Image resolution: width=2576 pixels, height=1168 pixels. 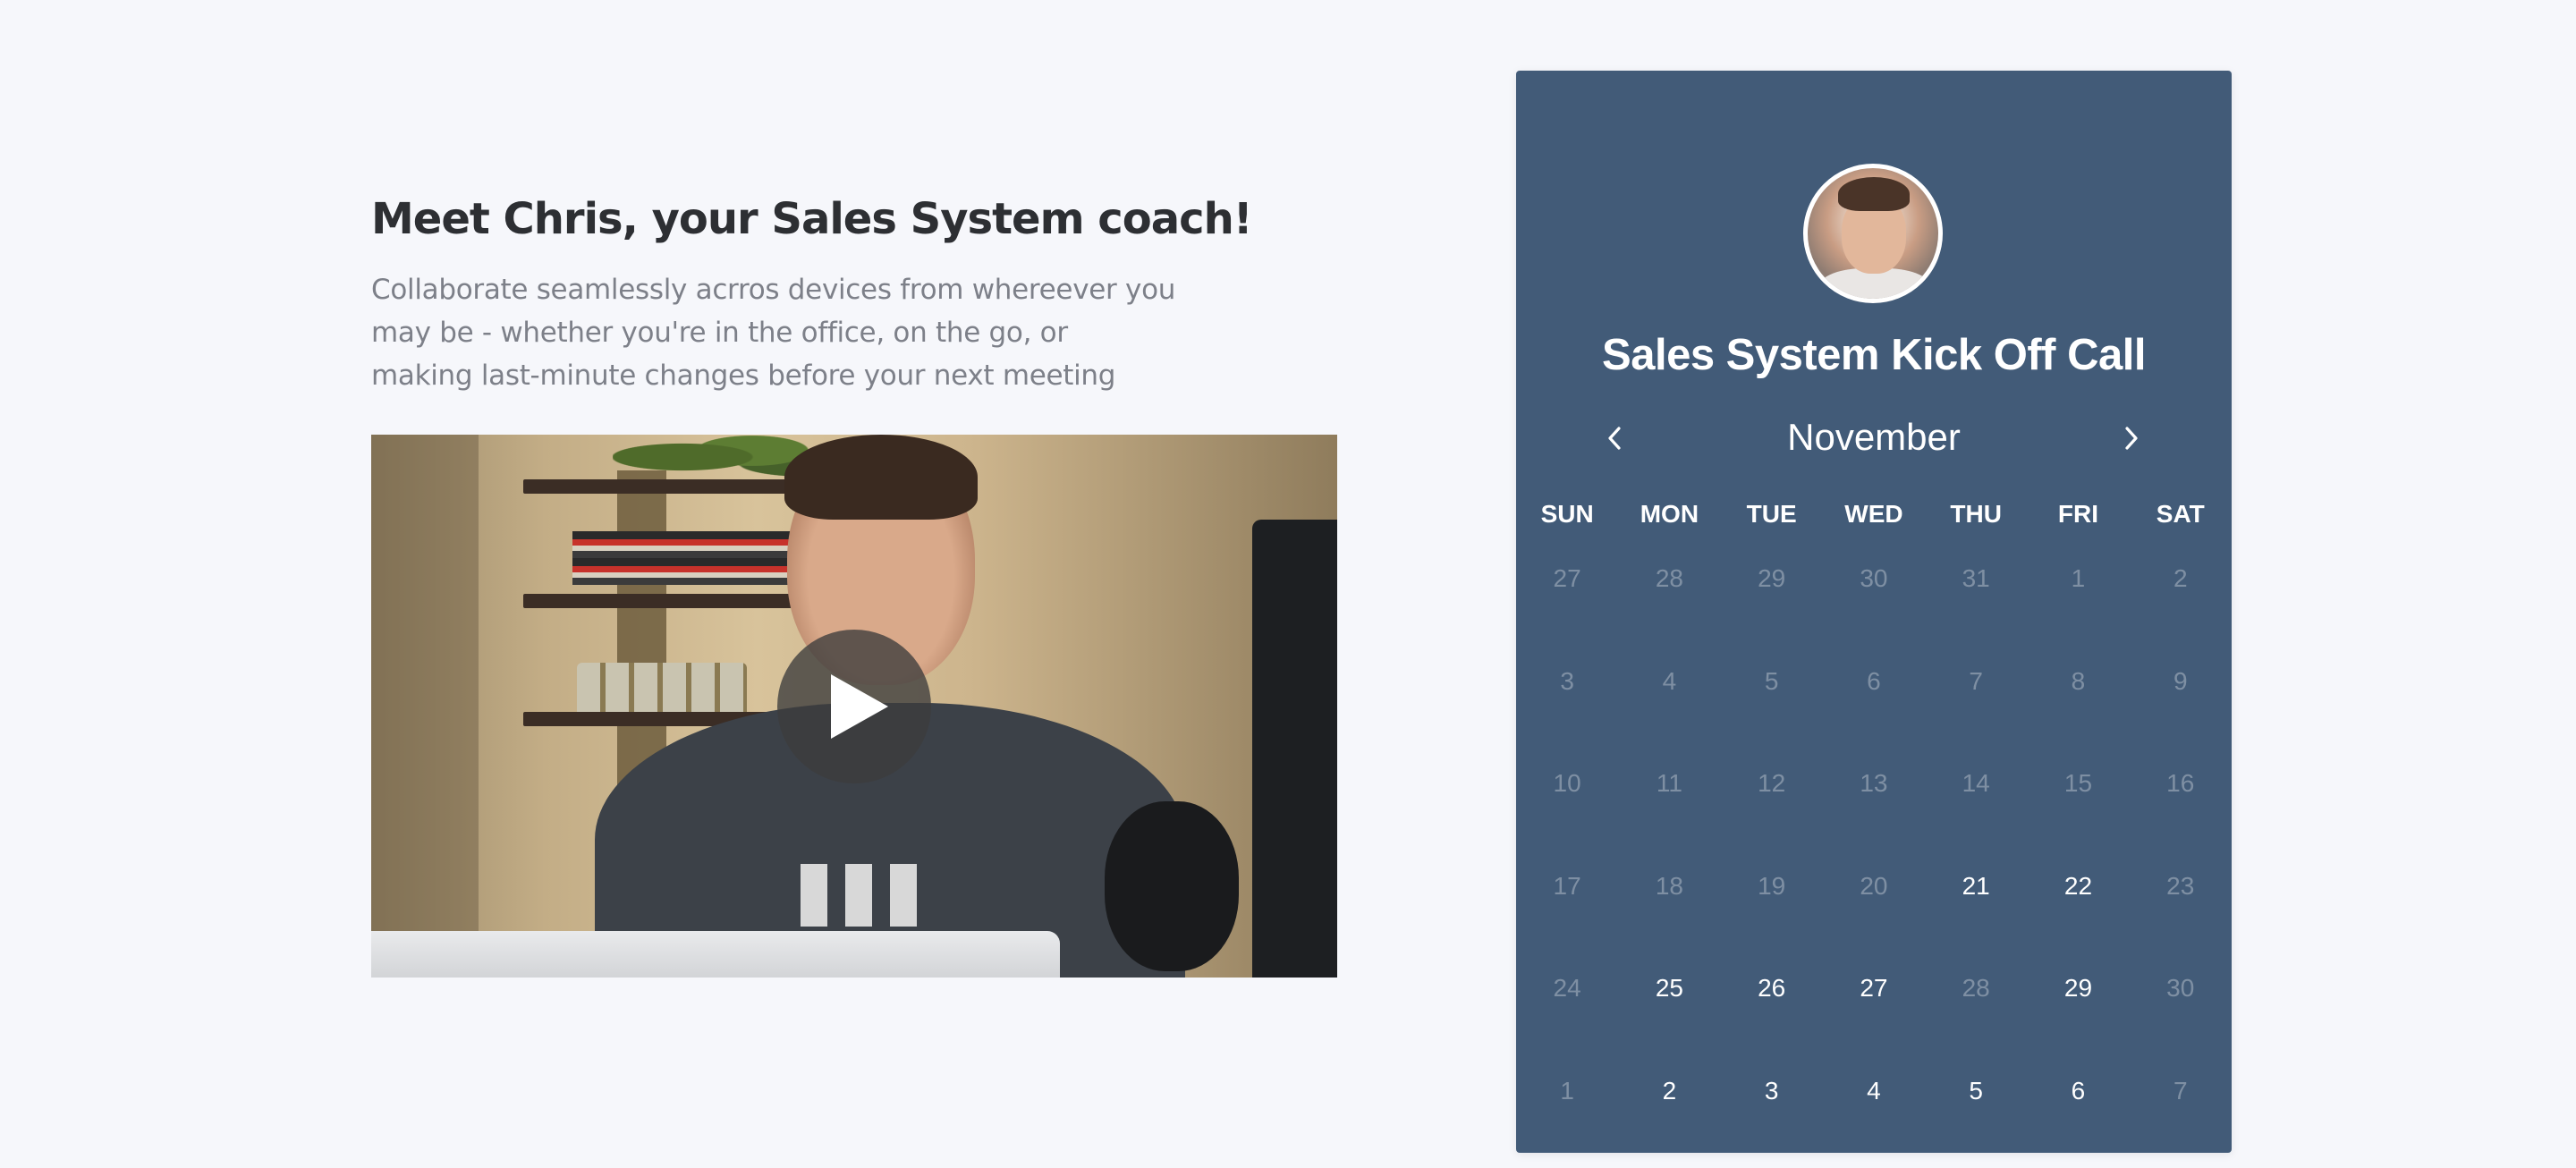 What do you see at coordinates (812, 219) in the screenshot?
I see `page-headline: Meet Chris, your Sales System coach!` at bounding box center [812, 219].